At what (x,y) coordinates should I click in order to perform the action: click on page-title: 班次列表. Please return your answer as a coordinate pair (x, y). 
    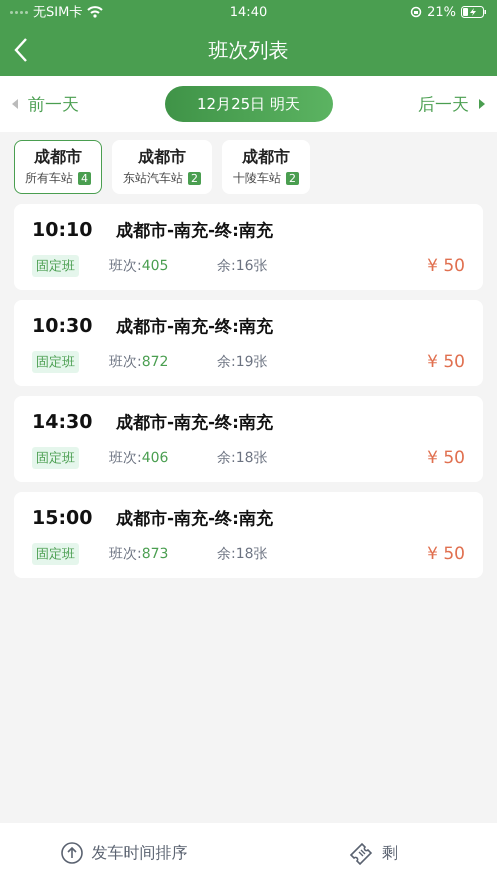
    Looking at the image, I should click on (248, 50).